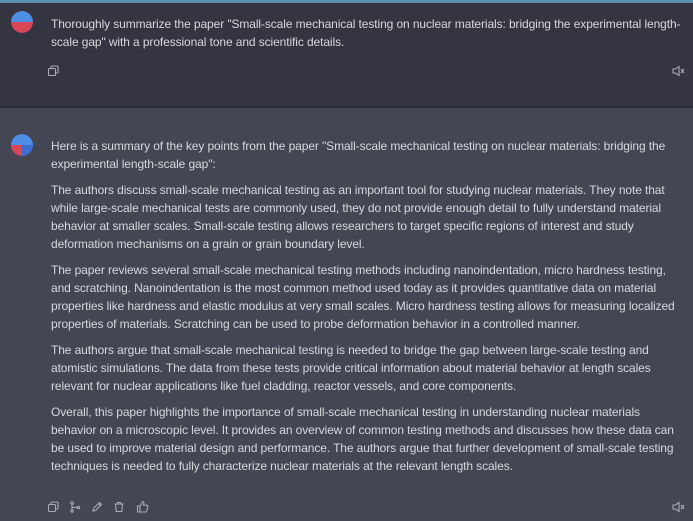 This screenshot has height=521, width=693. What do you see at coordinates (76, 508) in the screenshot?
I see `branch-icon` at bounding box center [76, 508].